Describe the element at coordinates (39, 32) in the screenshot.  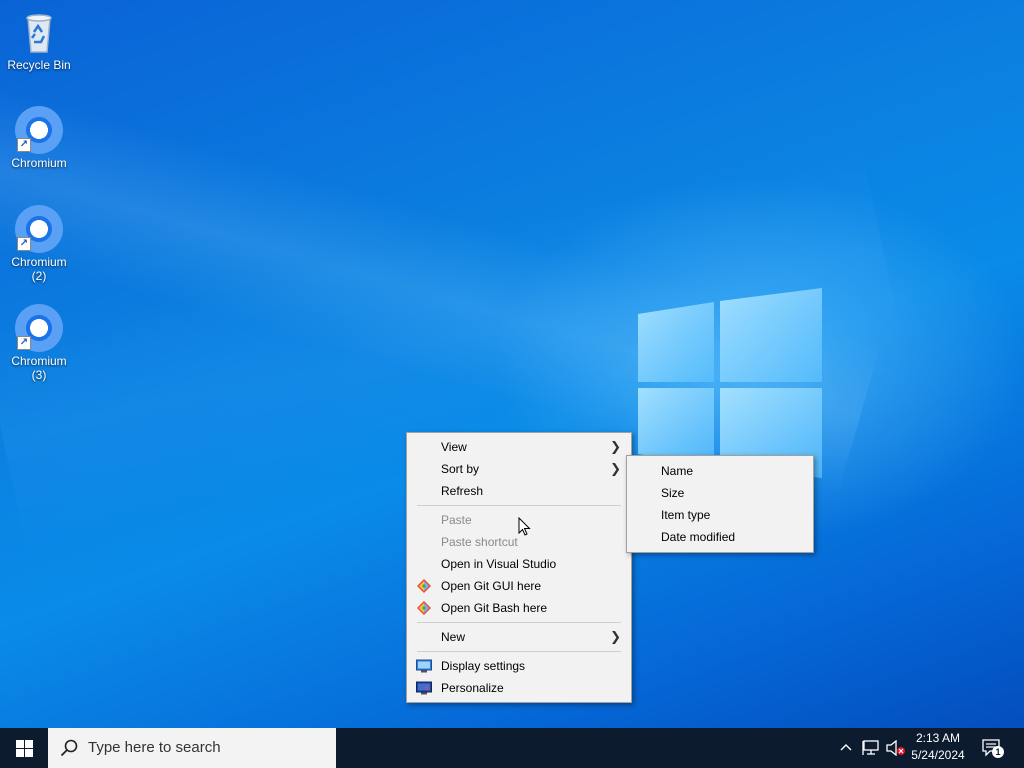
I see `recycle-bin-icon` at that location.